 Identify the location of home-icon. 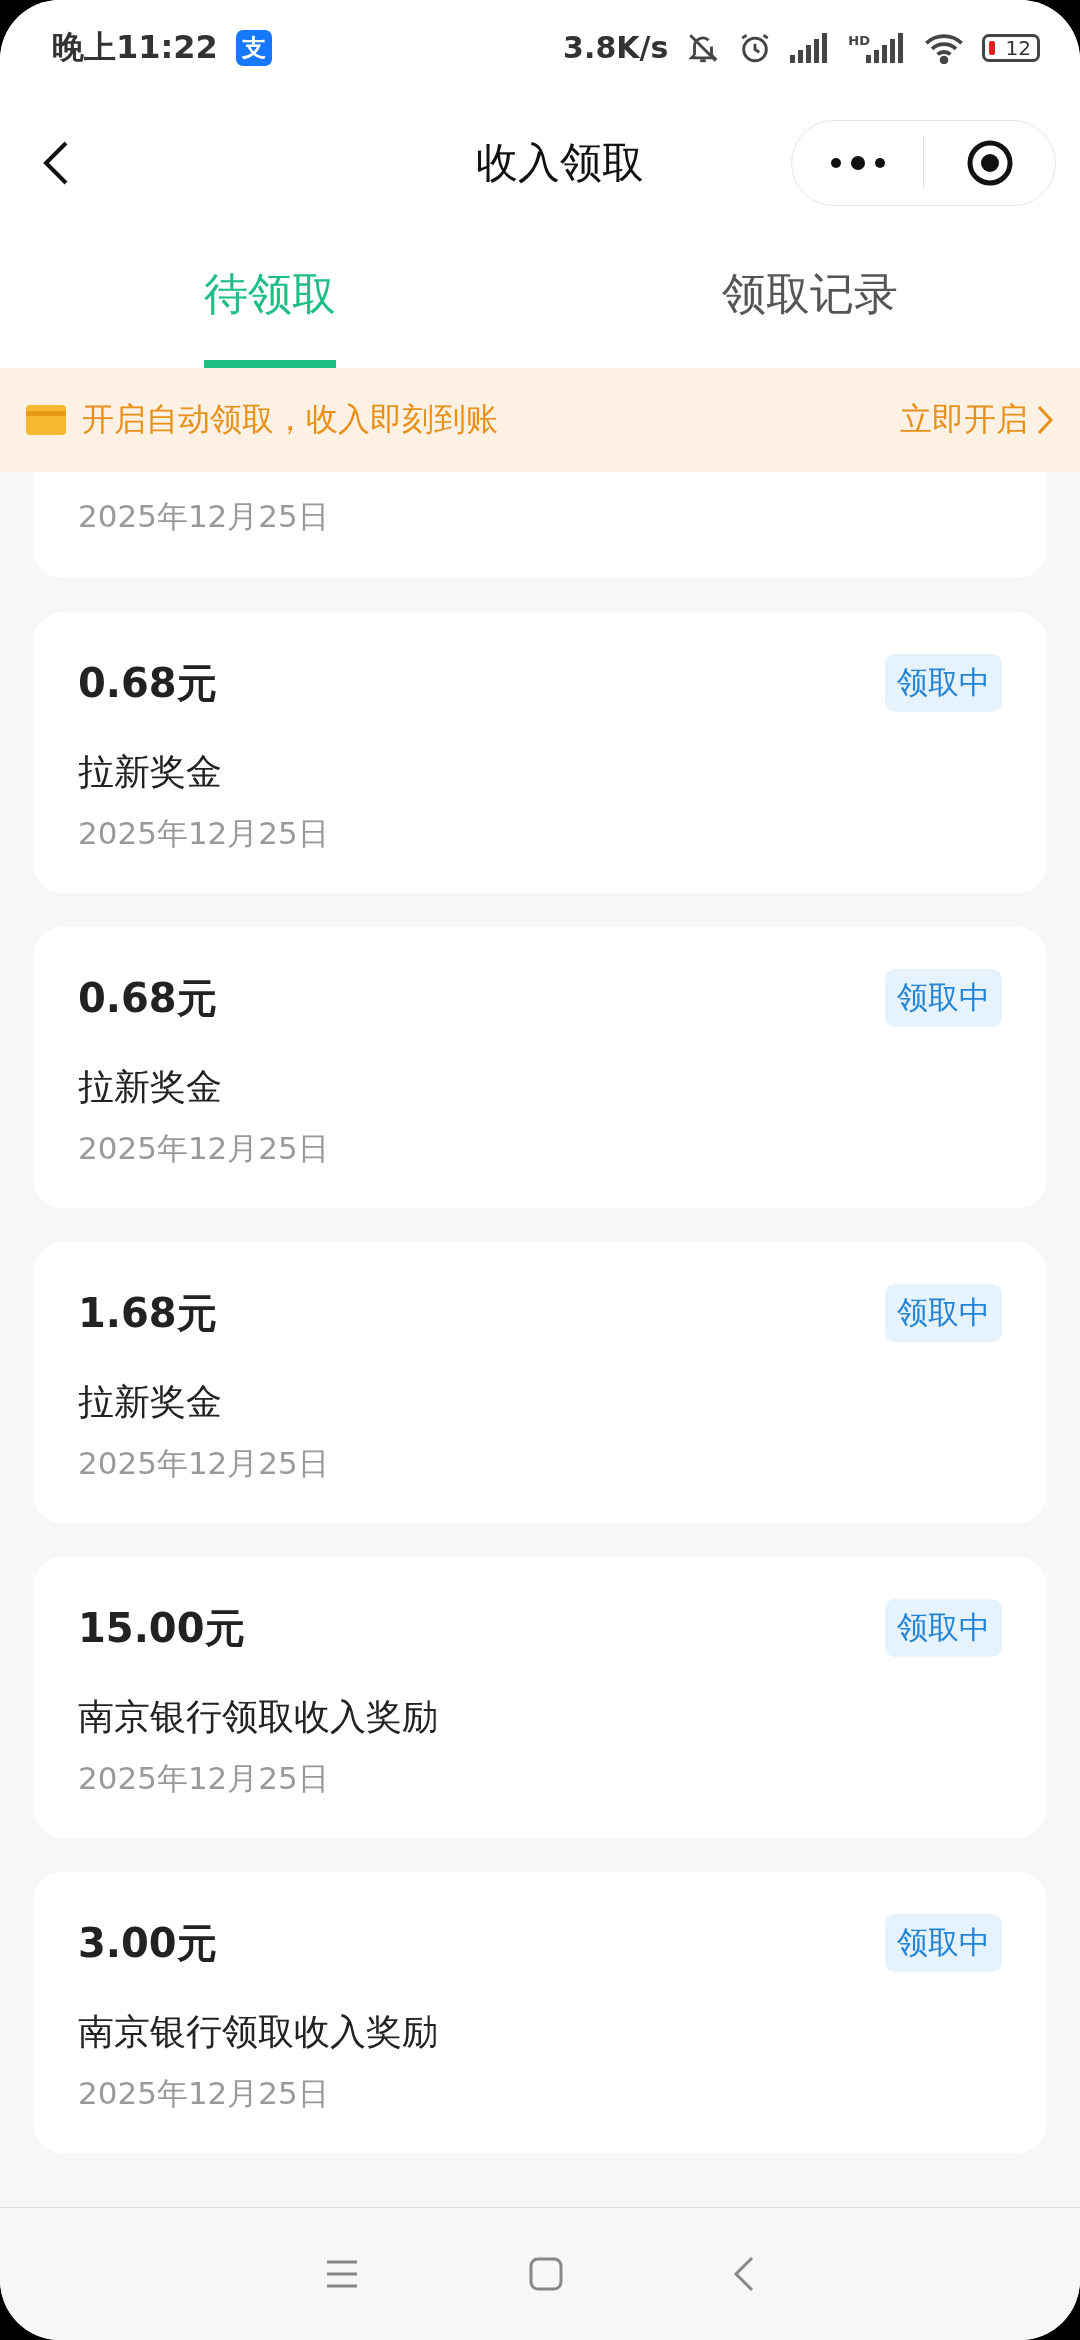
(546, 2274).